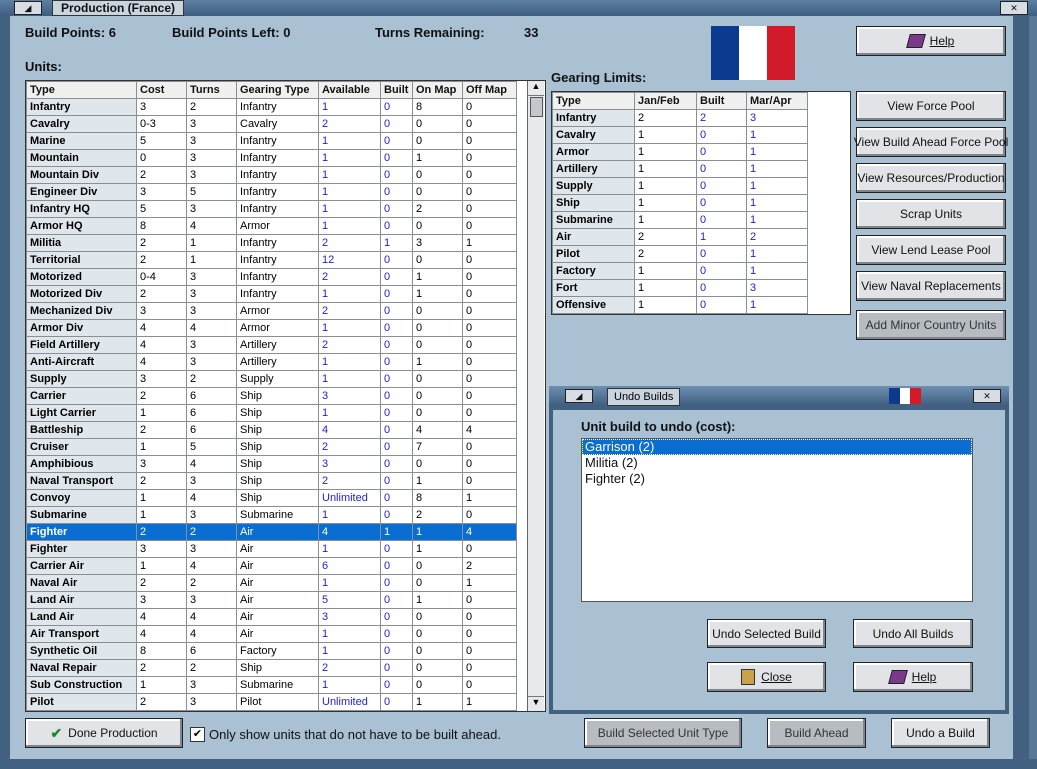  Describe the element at coordinates (777, 479) in the screenshot. I see `undo-list-item: Fighter (2)` at that location.